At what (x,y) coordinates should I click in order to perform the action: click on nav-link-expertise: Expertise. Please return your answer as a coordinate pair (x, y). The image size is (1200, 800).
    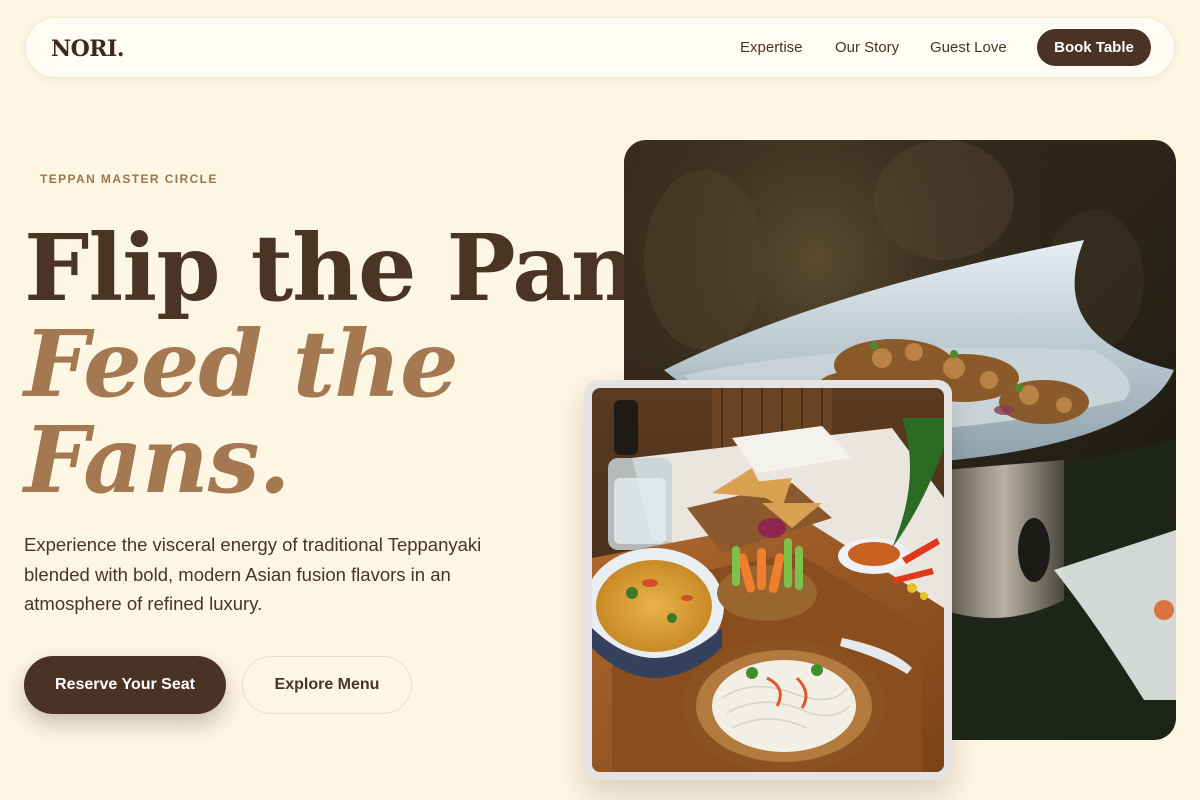
    Looking at the image, I should click on (771, 47).